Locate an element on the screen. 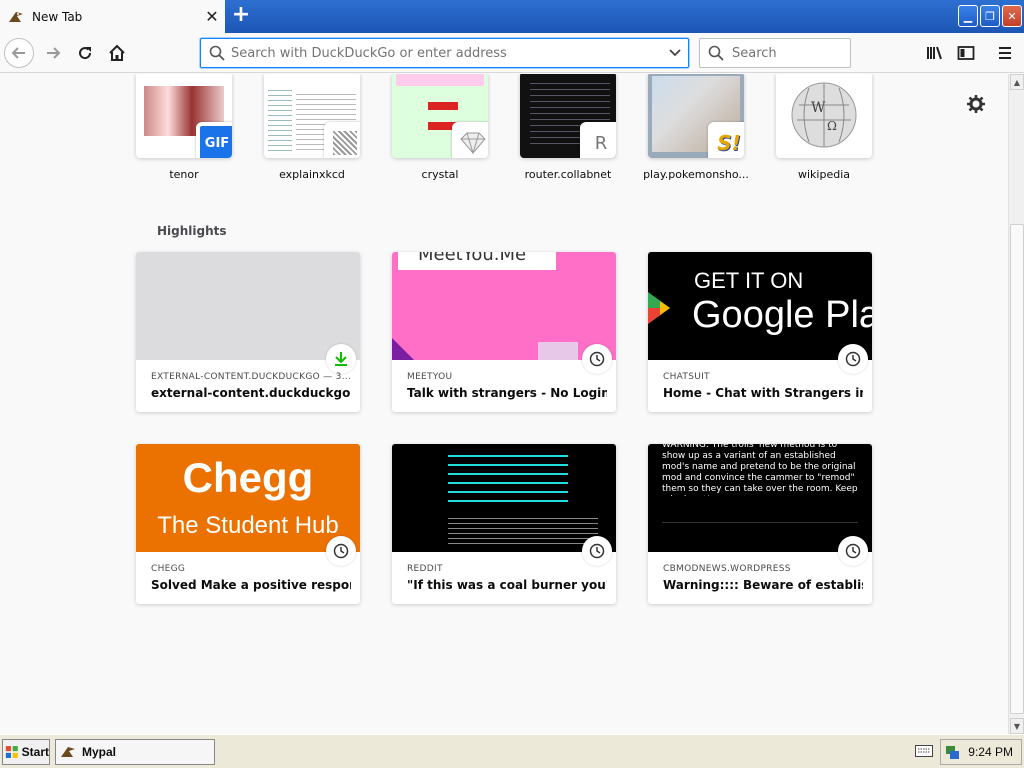 The image size is (1024, 768). showdown-icon-text: S! is located at coordinates (729, 143).